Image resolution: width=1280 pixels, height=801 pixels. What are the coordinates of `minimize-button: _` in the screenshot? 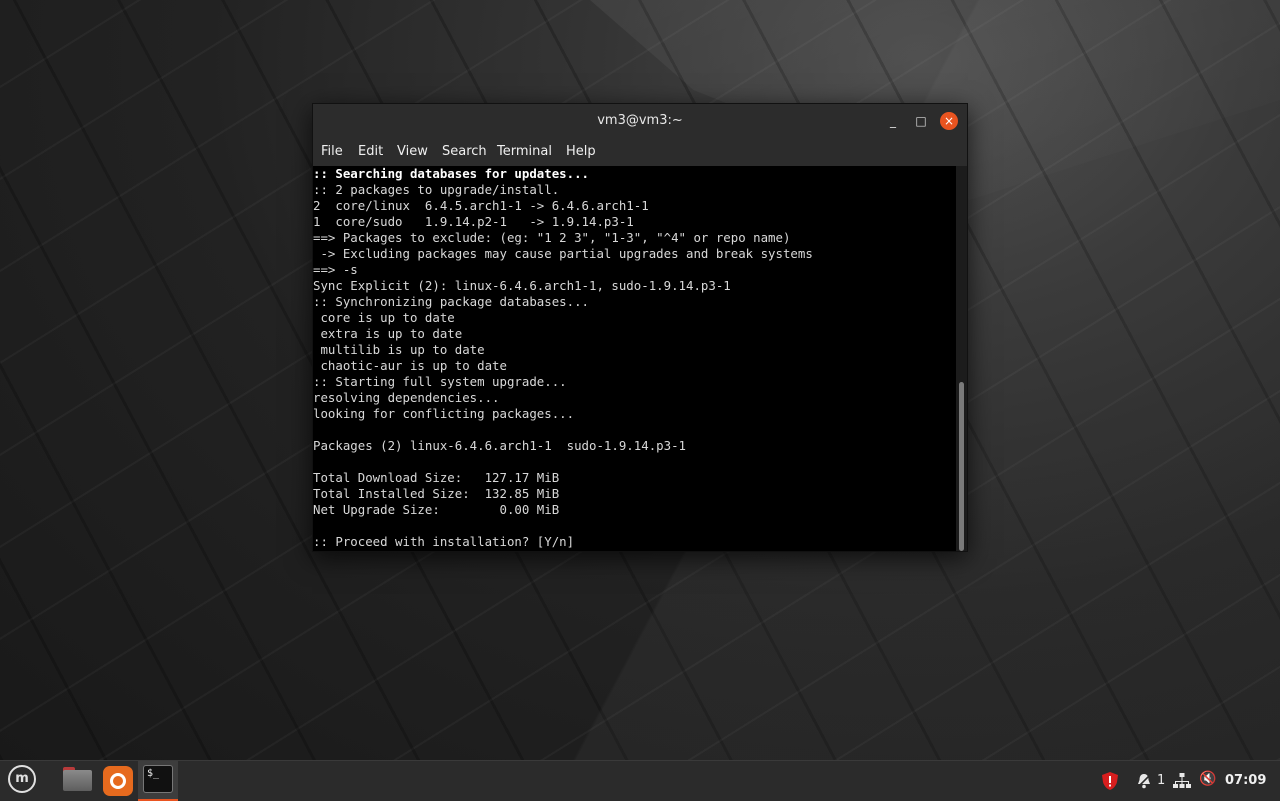 It's located at (893, 121).